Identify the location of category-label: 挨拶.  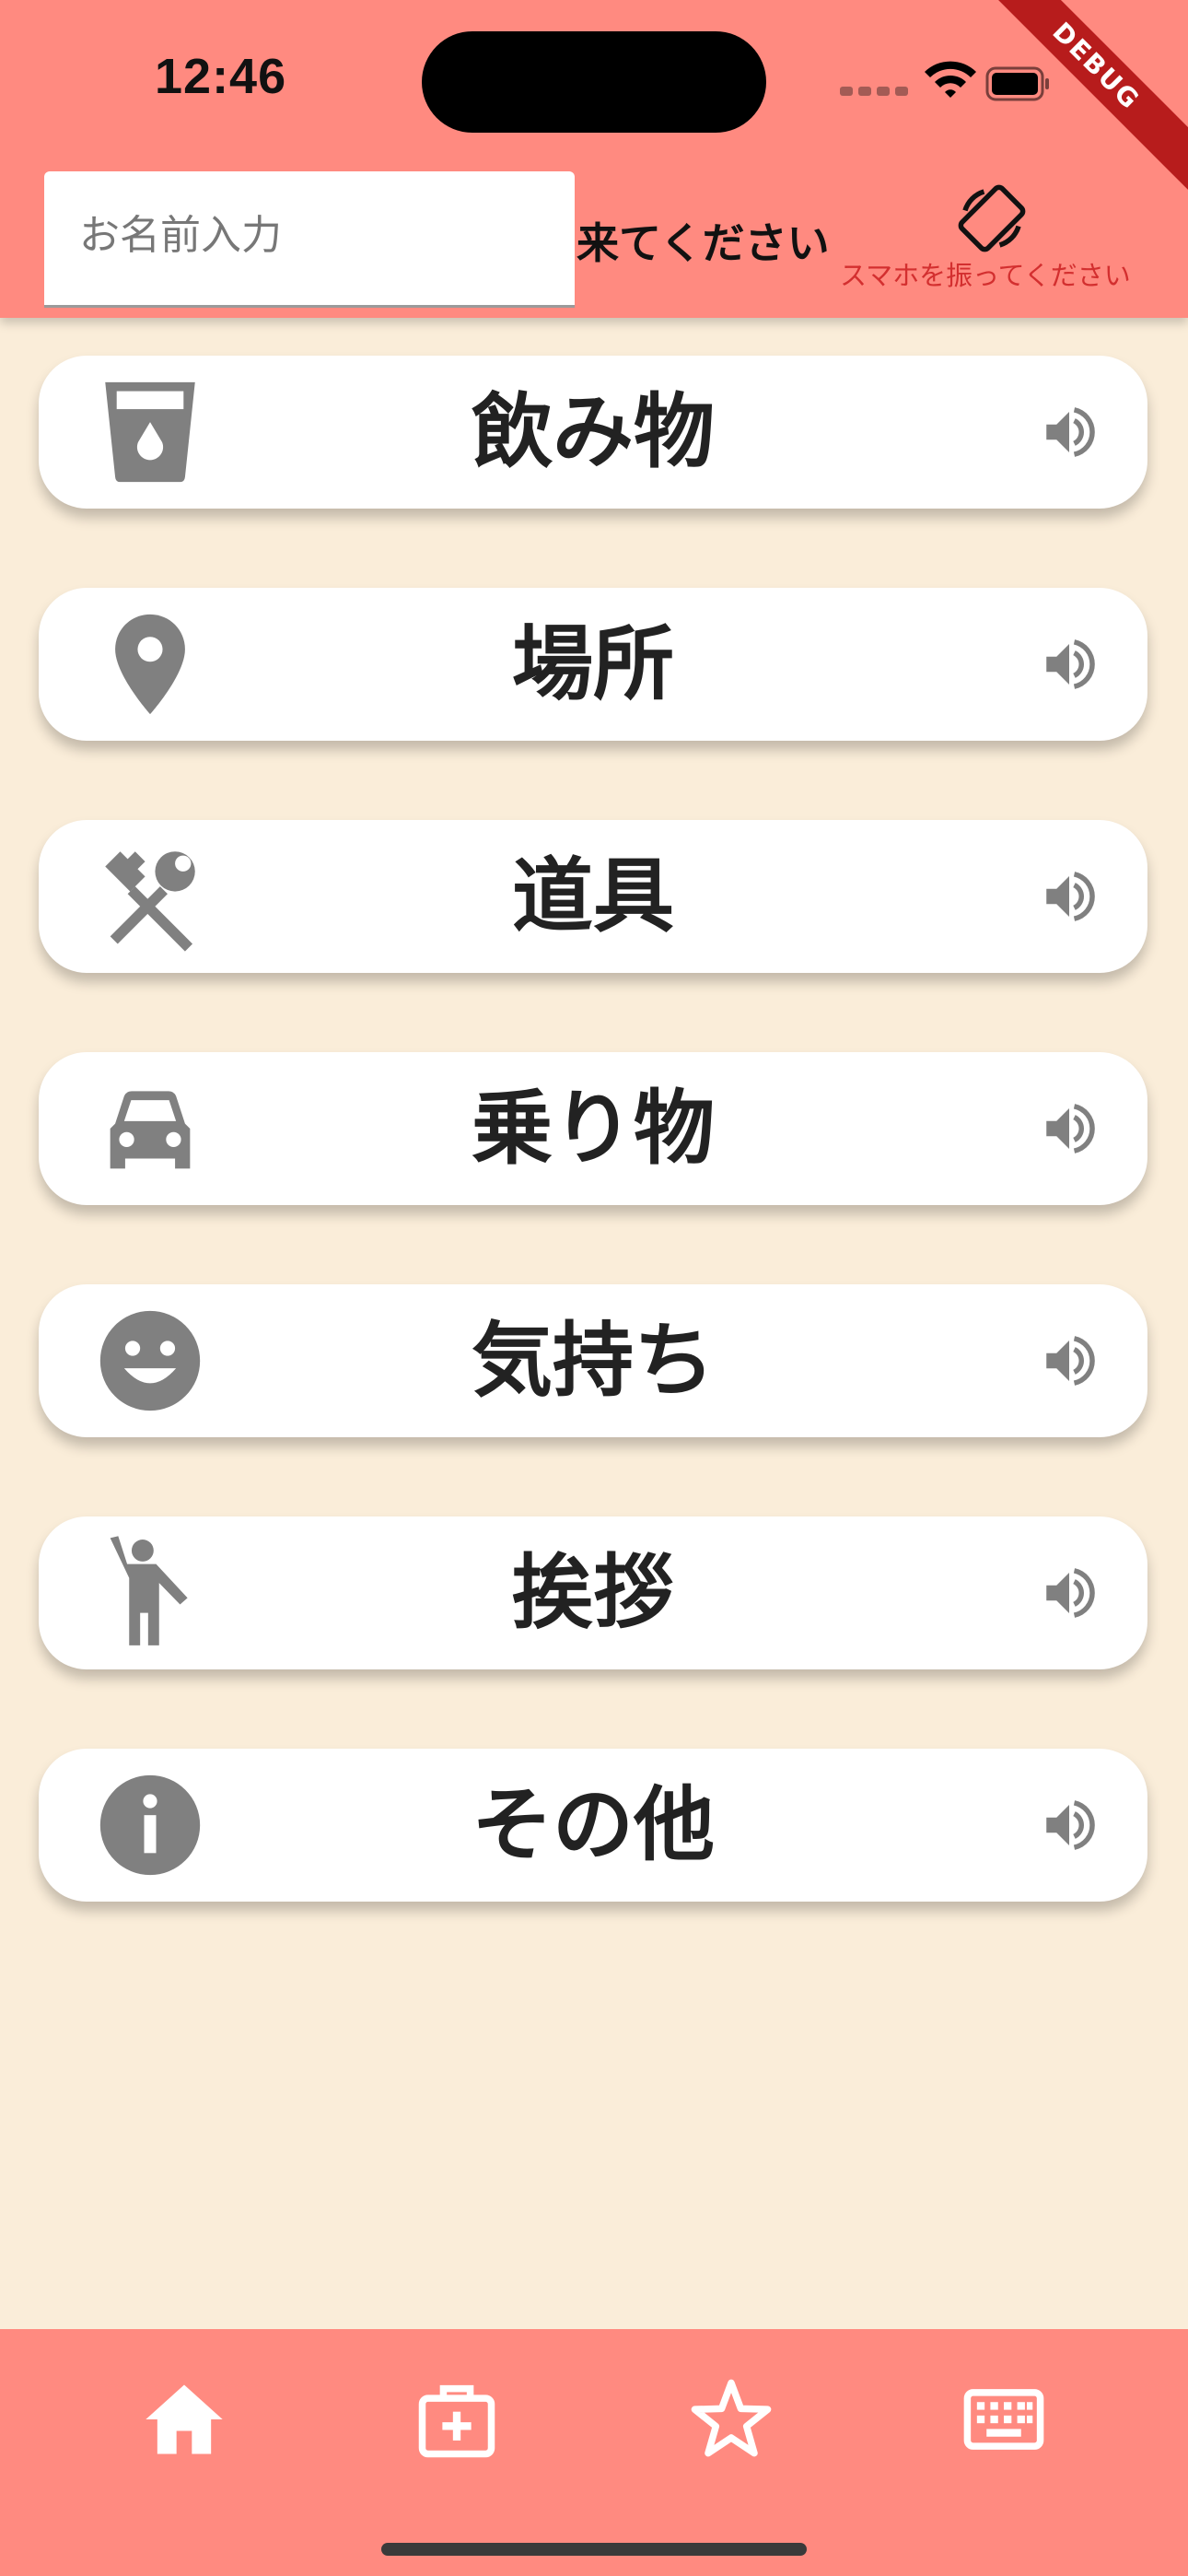
(592, 1592).